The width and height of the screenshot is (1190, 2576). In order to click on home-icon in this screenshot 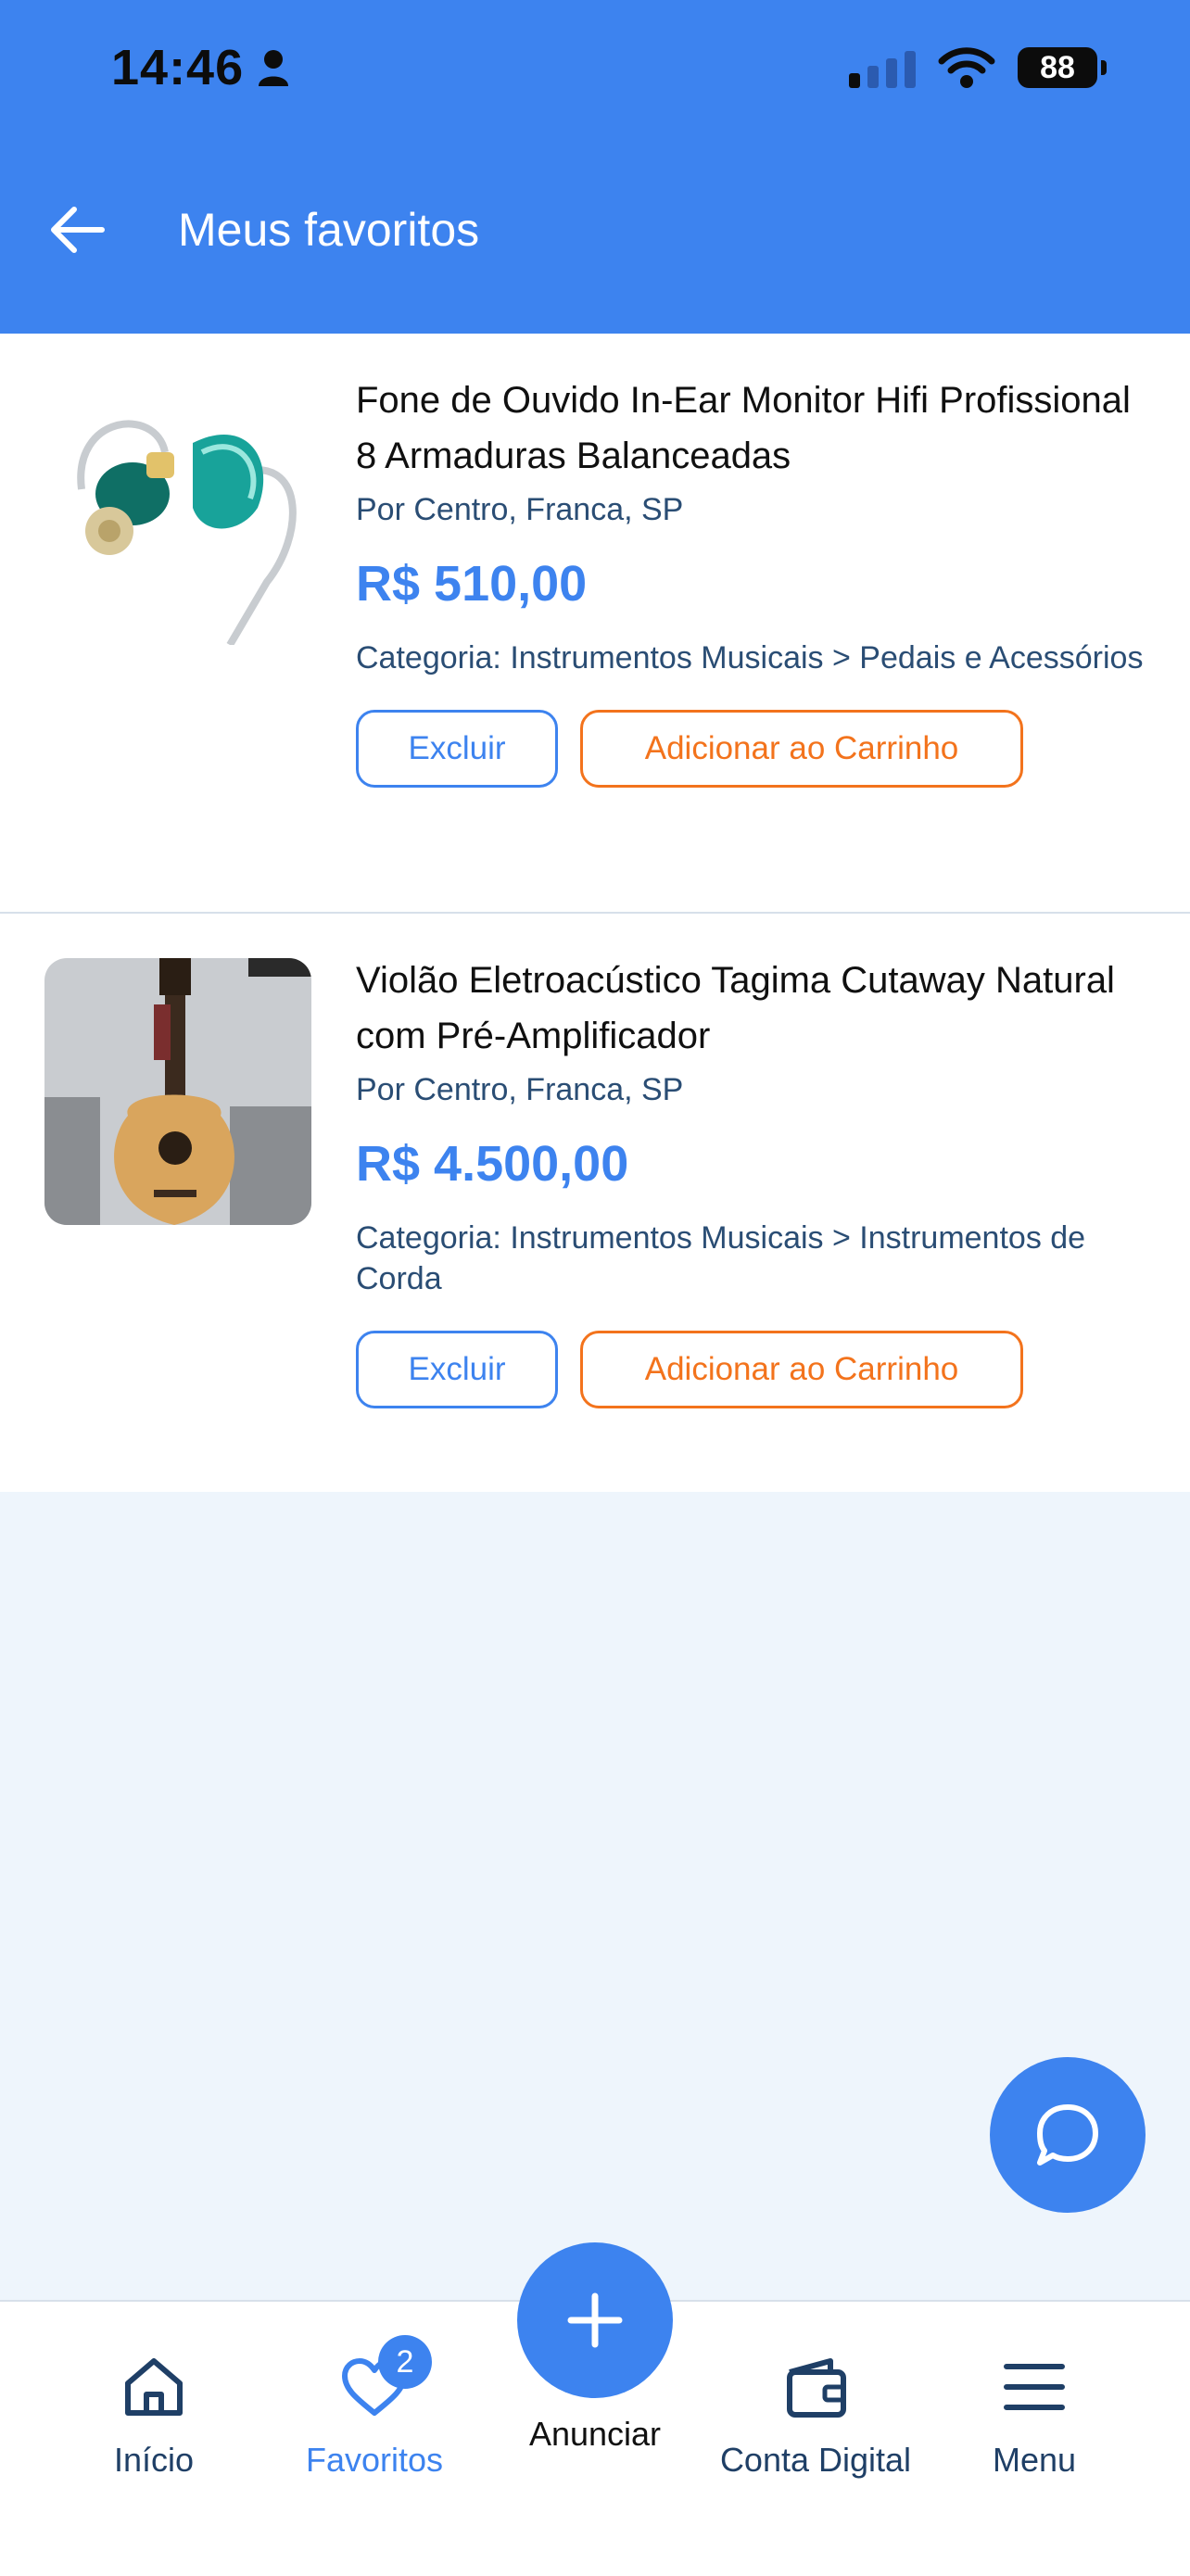, I will do `click(154, 2387)`.